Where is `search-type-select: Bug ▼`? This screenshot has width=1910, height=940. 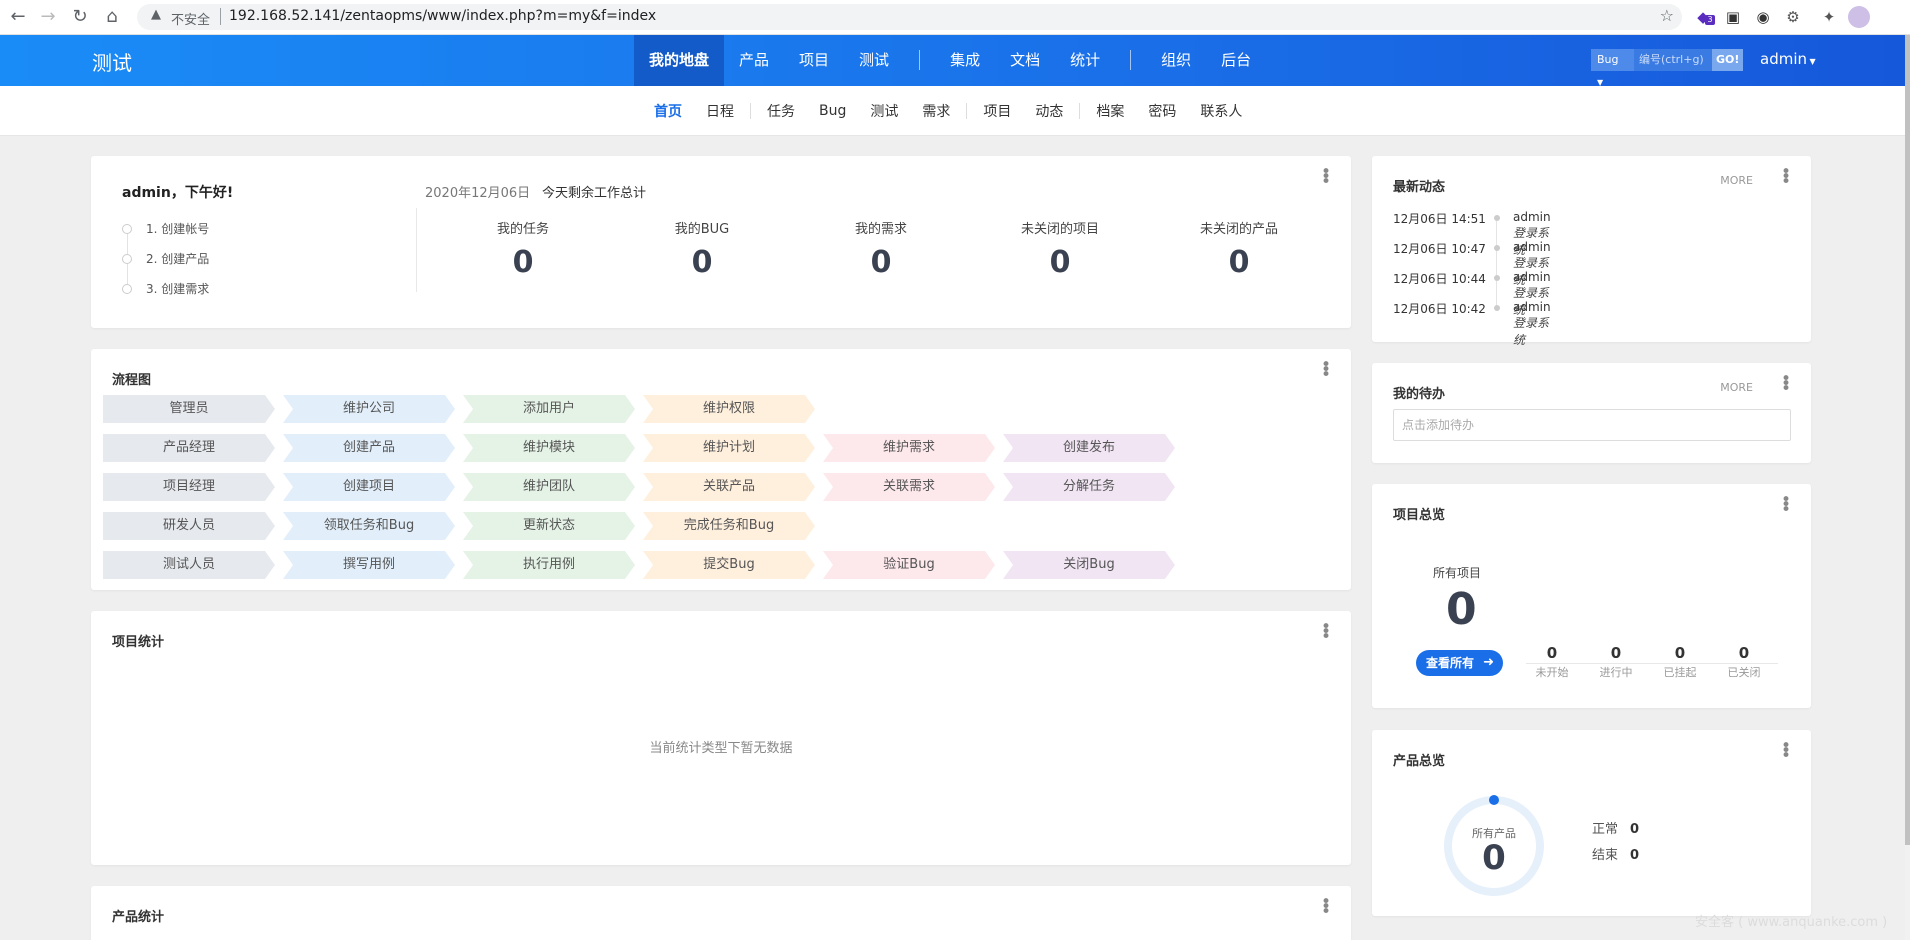 search-type-select: Bug ▼ is located at coordinates (1612, 68).